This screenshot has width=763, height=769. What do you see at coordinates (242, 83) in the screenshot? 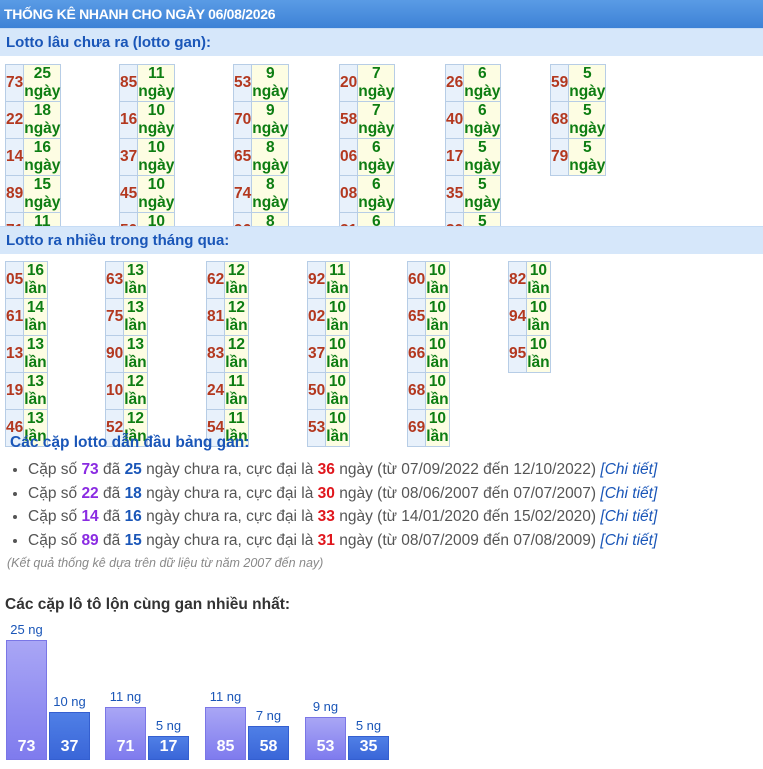
I see `gan-number: 53` at bounding box center [242, 83].